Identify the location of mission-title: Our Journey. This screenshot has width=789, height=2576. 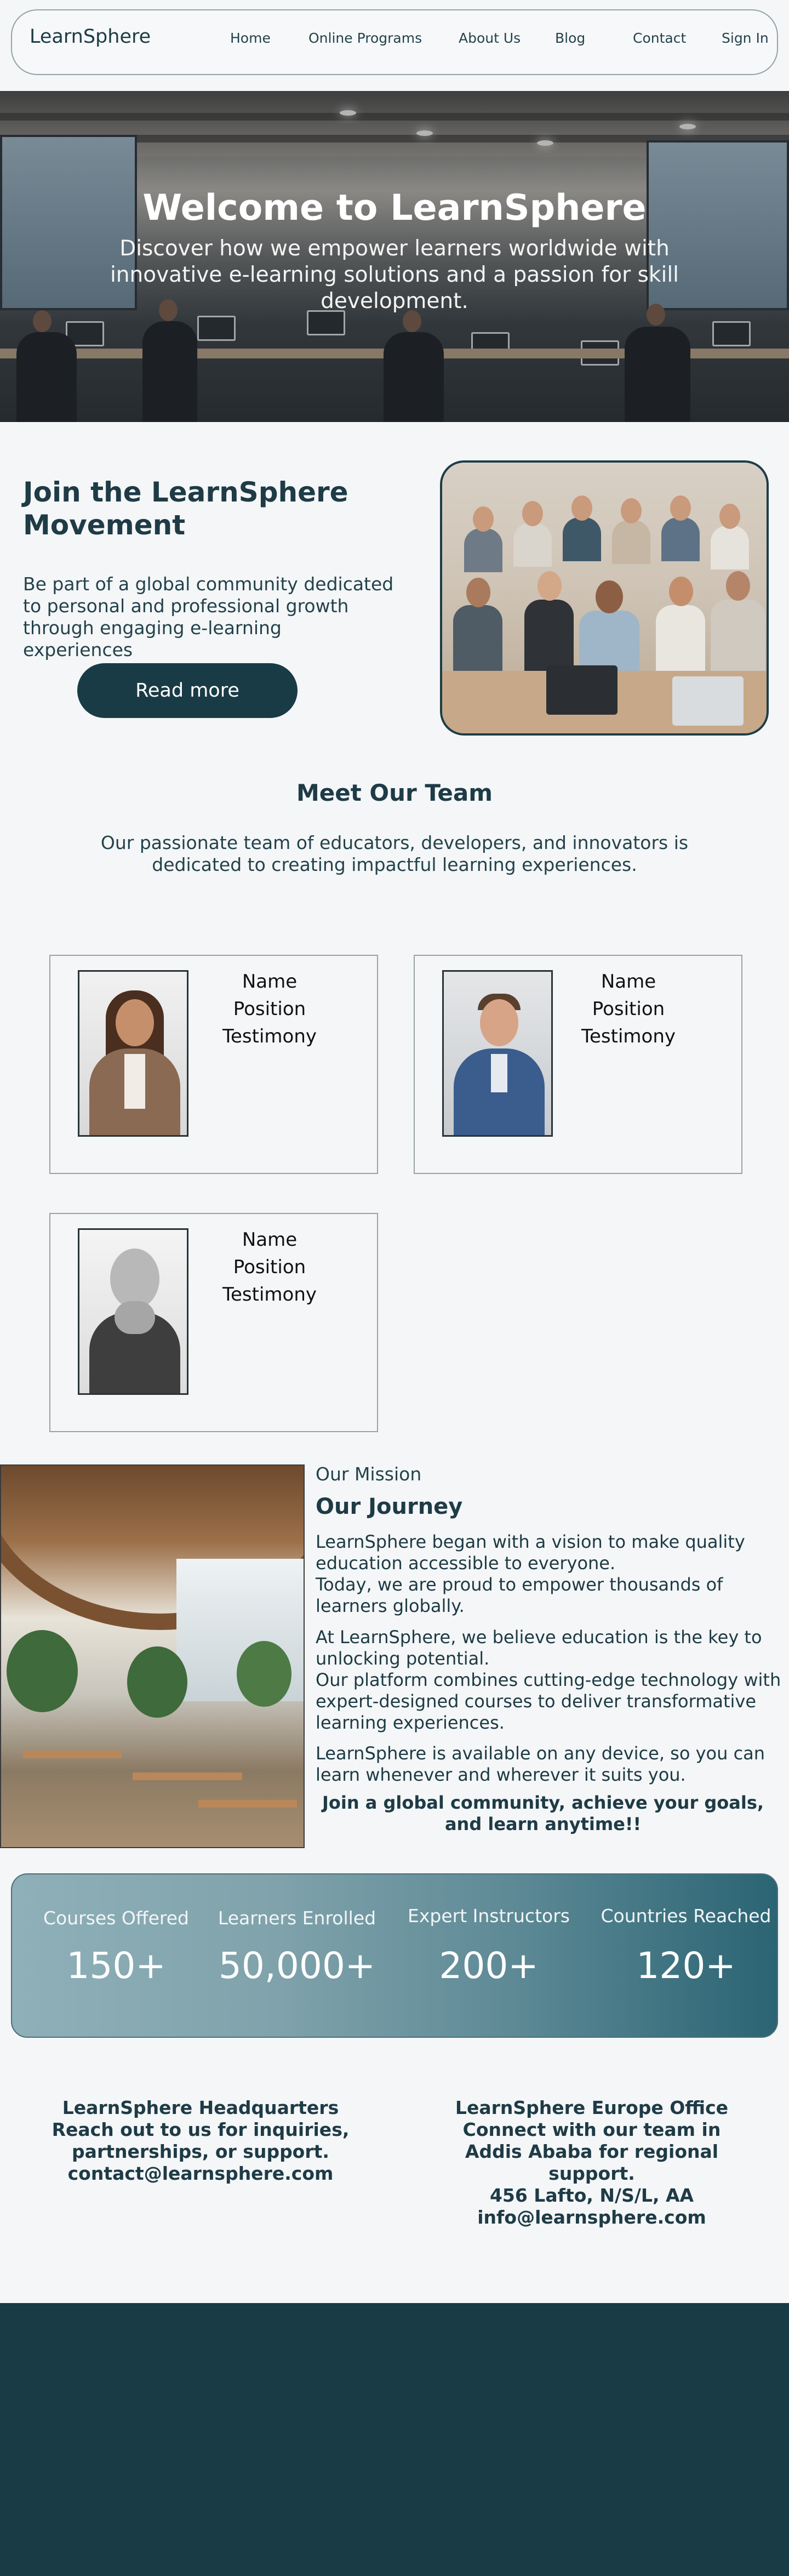
(390, 1506).